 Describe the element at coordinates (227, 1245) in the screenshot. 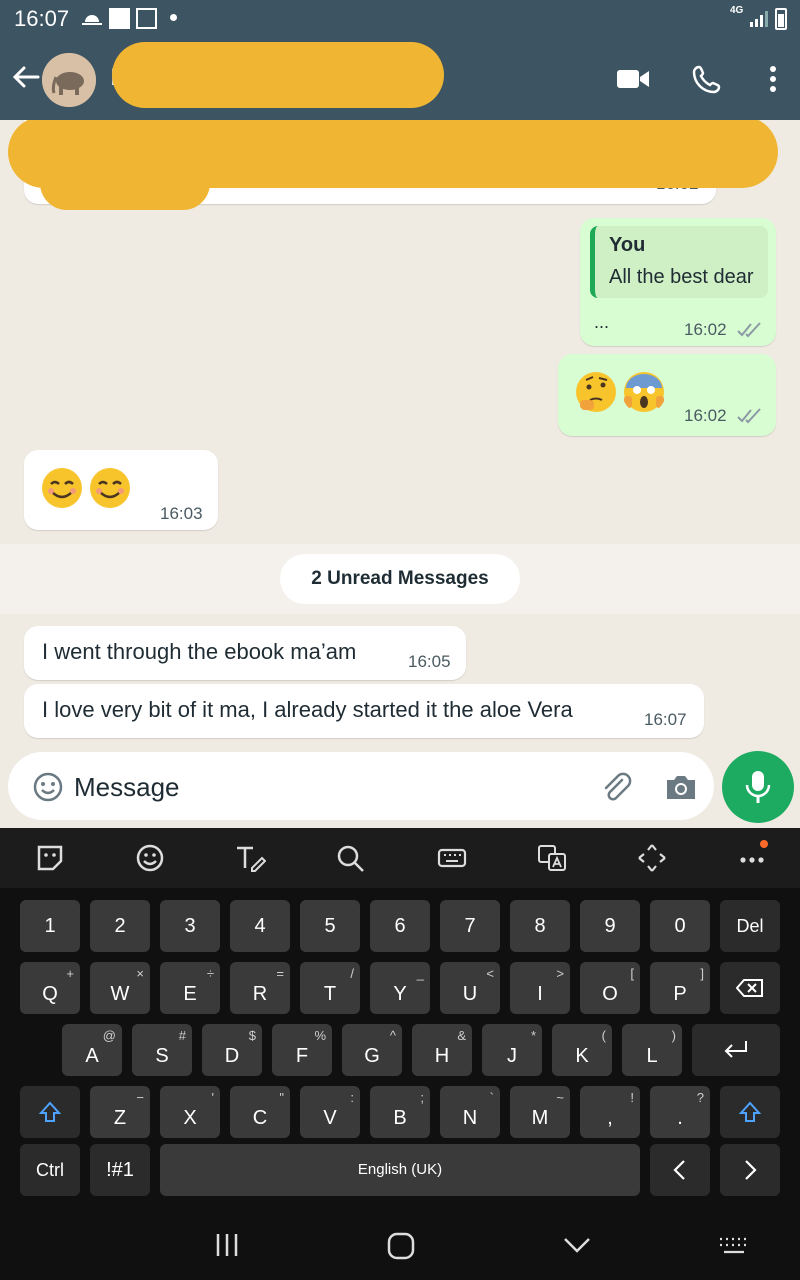

I see `recent-apps-icon` at that location.